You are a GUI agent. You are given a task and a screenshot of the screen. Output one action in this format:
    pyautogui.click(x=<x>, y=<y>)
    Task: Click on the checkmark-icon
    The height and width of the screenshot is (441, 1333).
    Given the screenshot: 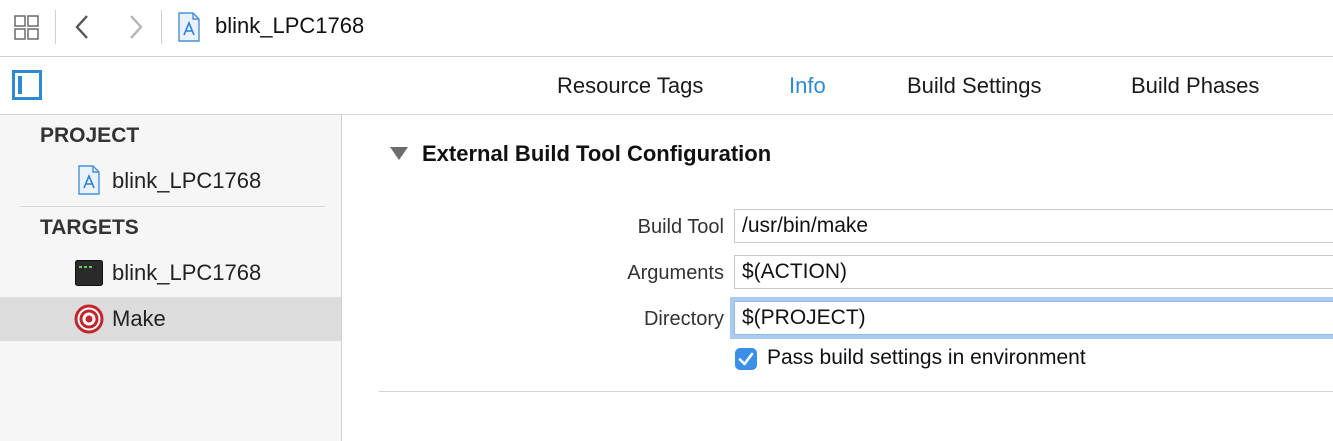 What is the action you would take?
    pyautogui.click(x=746, y=359)
    